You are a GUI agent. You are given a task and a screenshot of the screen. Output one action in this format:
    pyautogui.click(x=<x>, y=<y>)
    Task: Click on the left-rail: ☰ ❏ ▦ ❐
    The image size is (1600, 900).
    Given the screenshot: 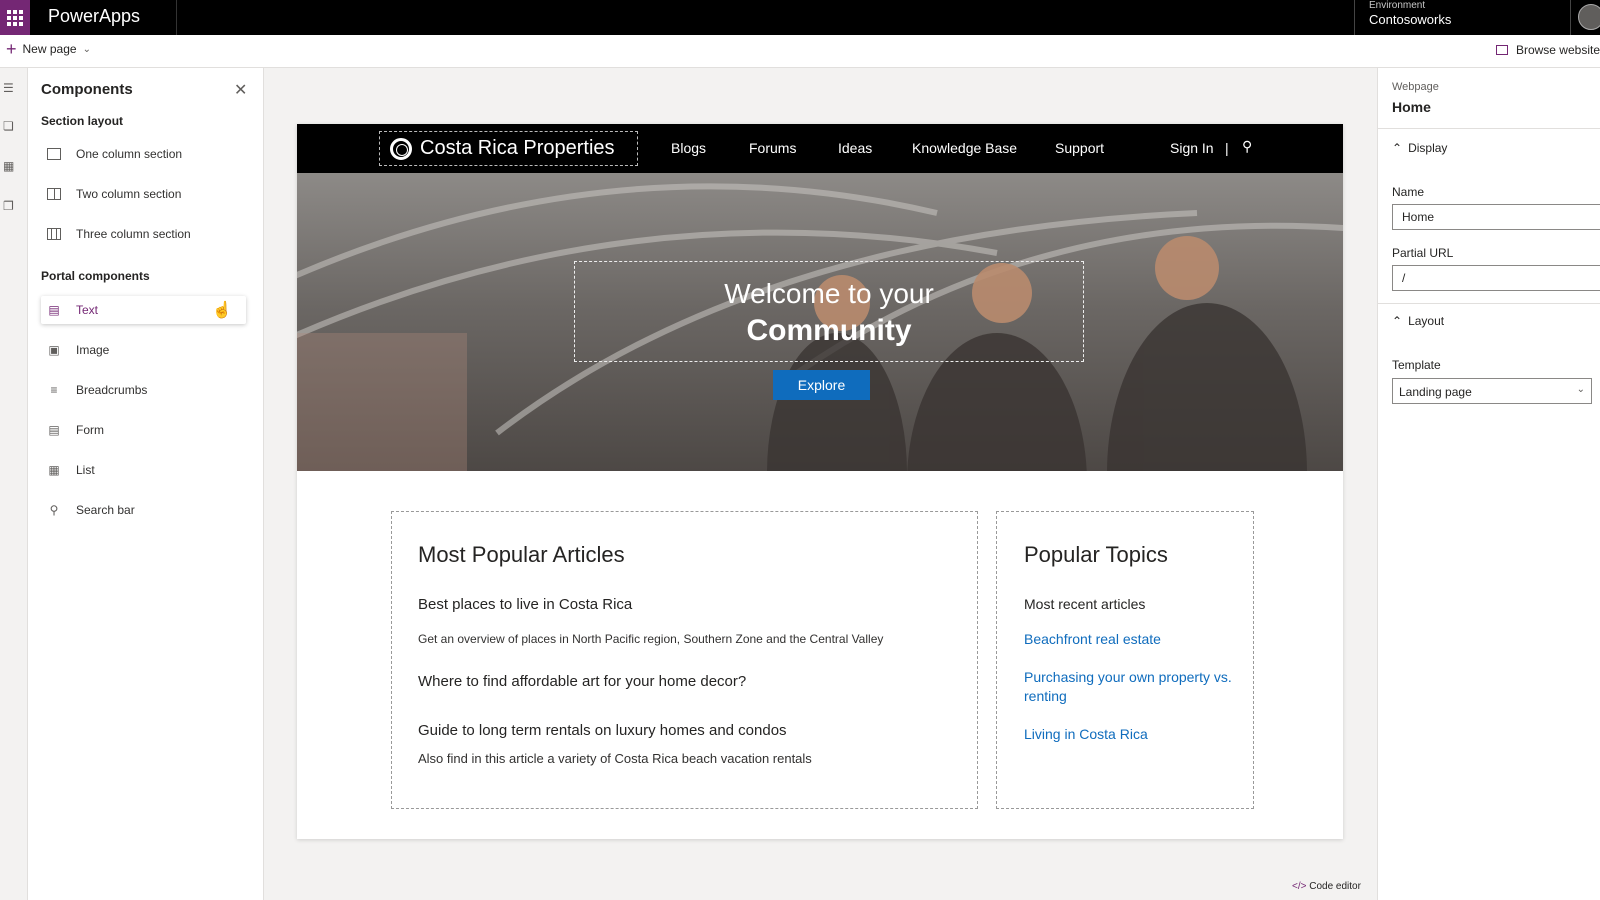 What is the action you would take?
    pyautogui.click(x=14, y=484)
    